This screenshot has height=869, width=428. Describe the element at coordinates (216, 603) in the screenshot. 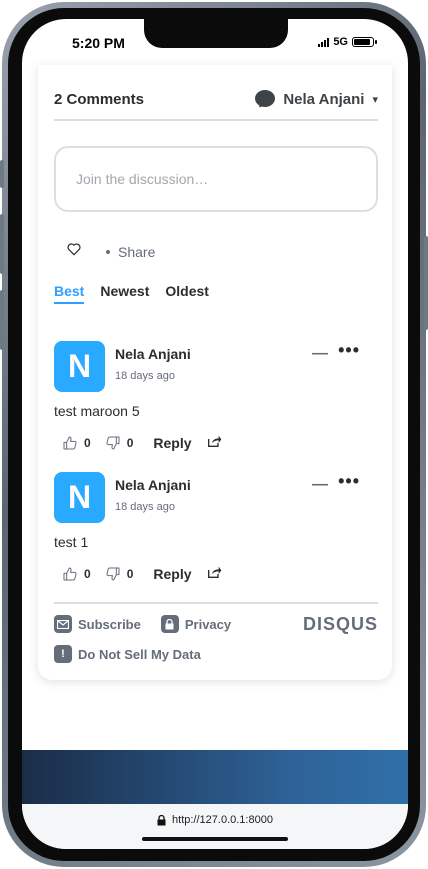

I see `footer-divider` at that location.